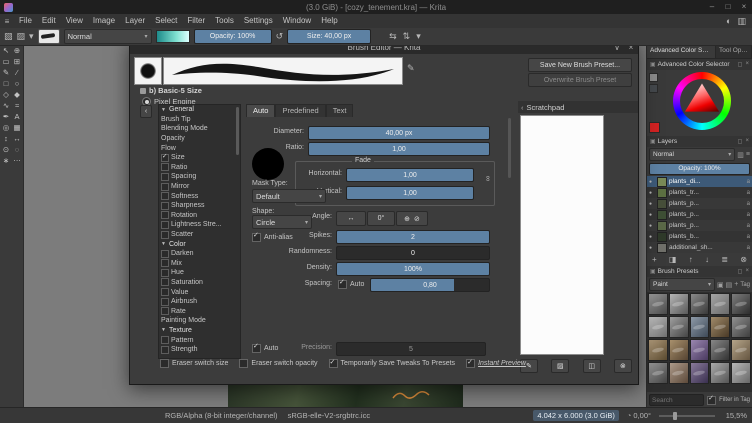 This screenshot has height=423, width=752. Describe the element at coordinates (17, 138) in the screenshot. I see `toolbox-tool-icon: ↔` at that location.